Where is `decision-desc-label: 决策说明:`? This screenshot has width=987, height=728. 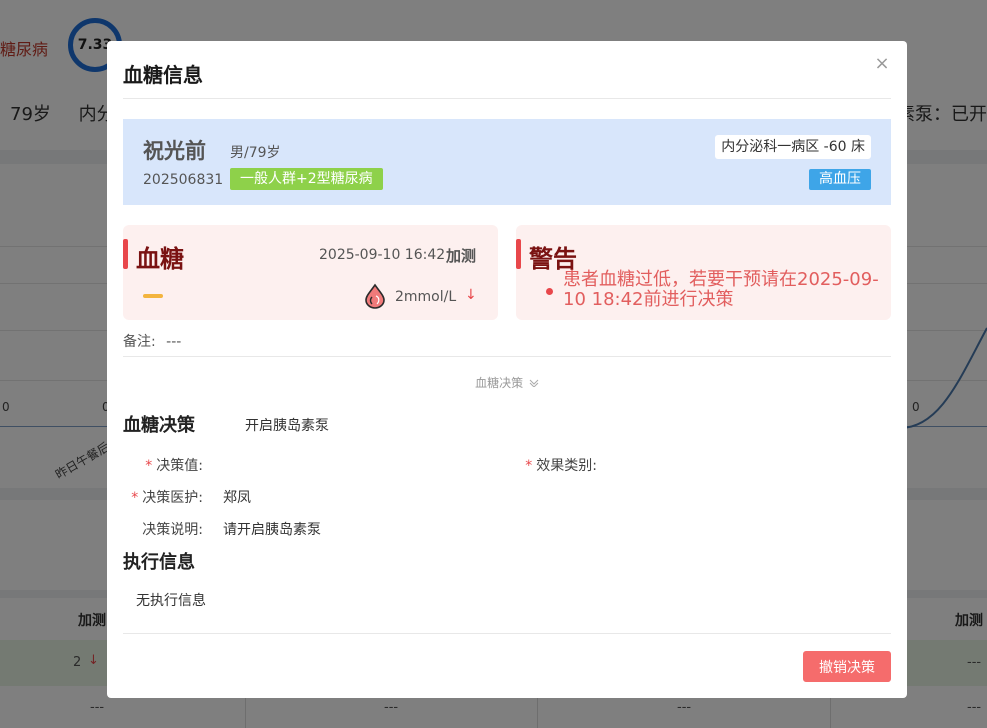 decision-desc-label: 决策说明: is located at coordinates (160, 529).